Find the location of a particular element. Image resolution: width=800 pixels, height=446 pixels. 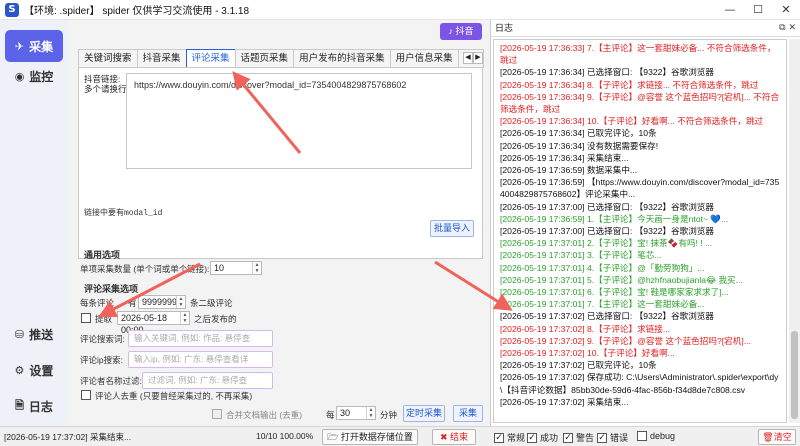

database-icon: ⛁ is located at coordinates (19, 334).